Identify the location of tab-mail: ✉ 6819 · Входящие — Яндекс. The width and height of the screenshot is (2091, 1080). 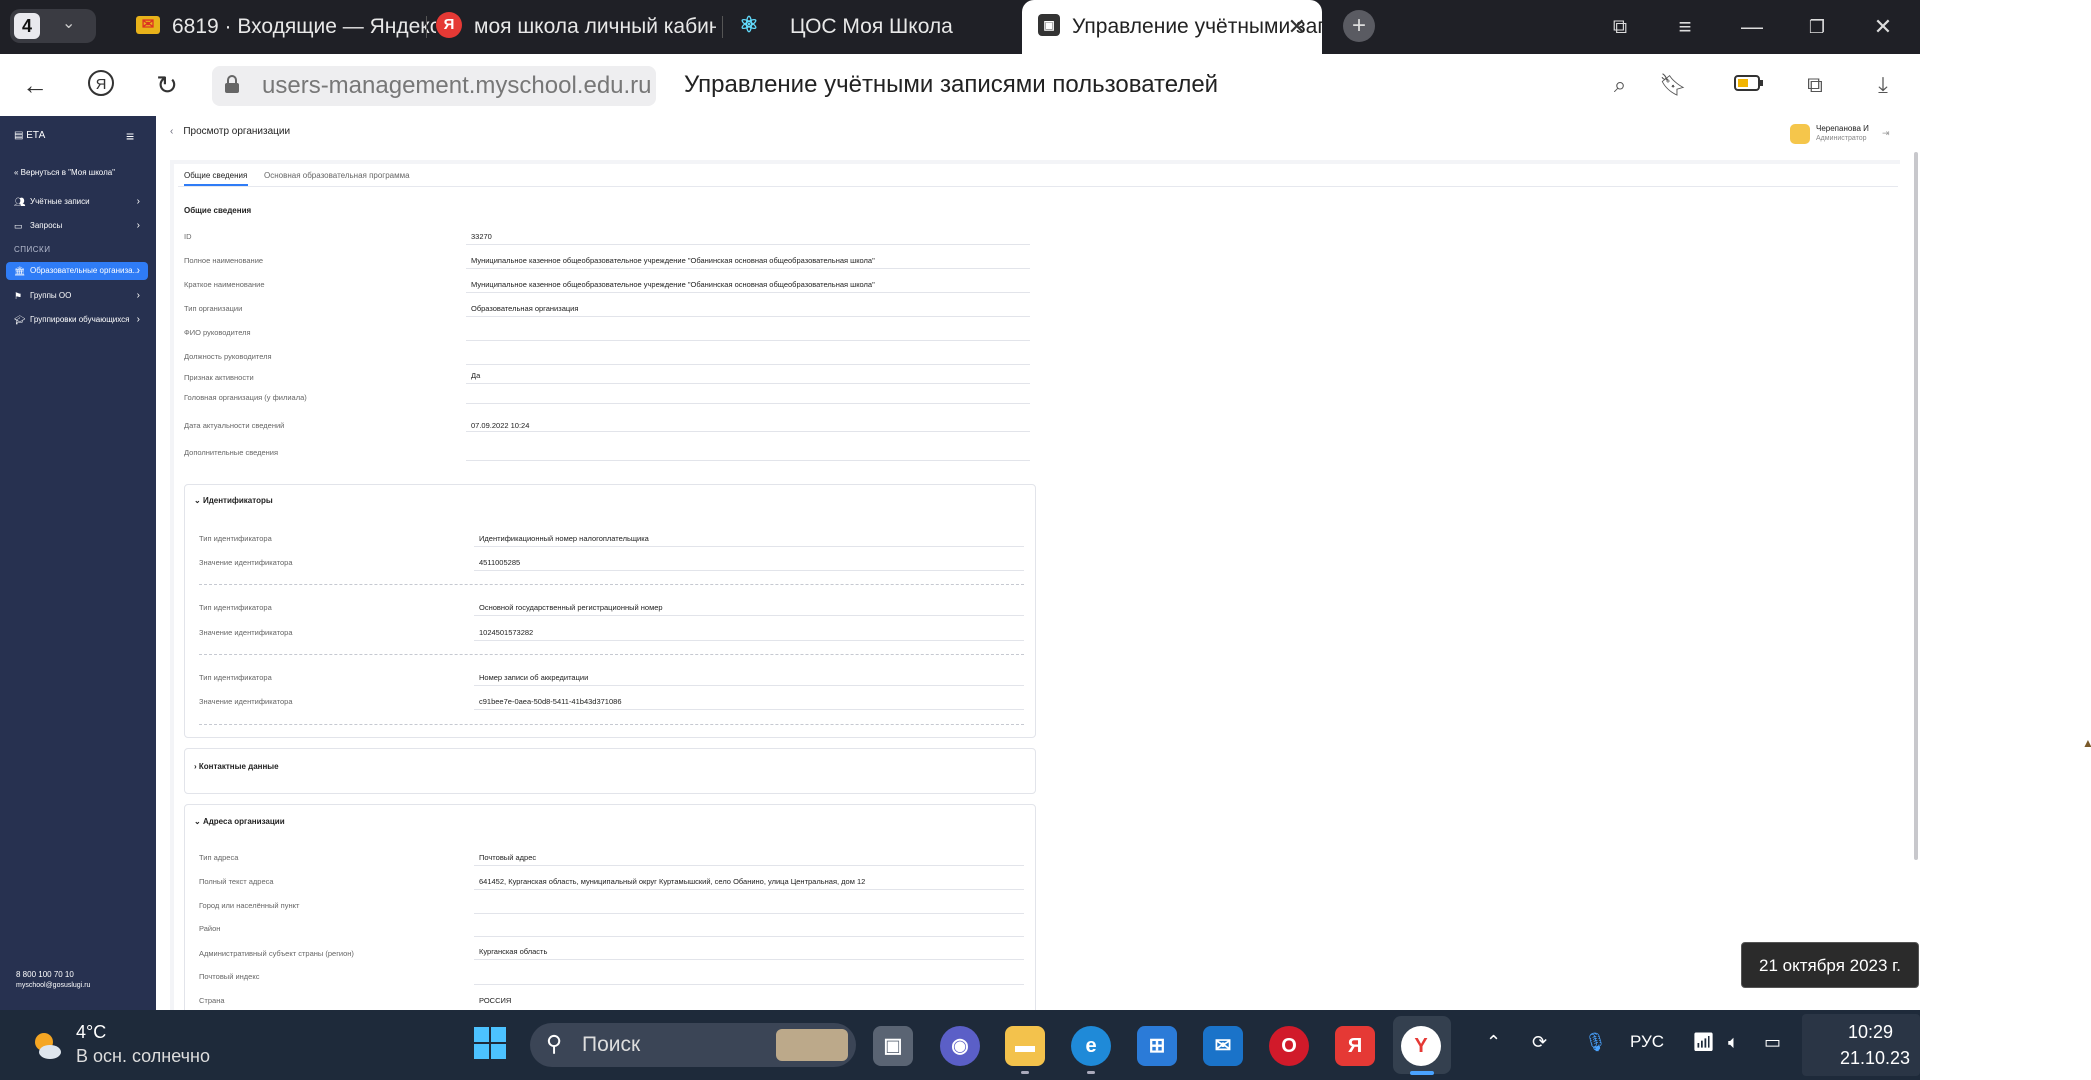
(286, 27).